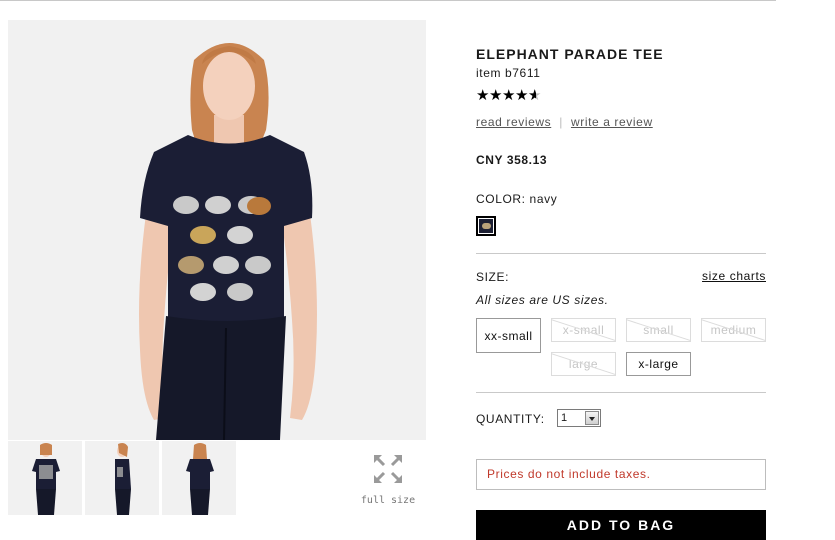 The image size is (835, 540). I want to click on size-option-large: large, so click(583, 364).